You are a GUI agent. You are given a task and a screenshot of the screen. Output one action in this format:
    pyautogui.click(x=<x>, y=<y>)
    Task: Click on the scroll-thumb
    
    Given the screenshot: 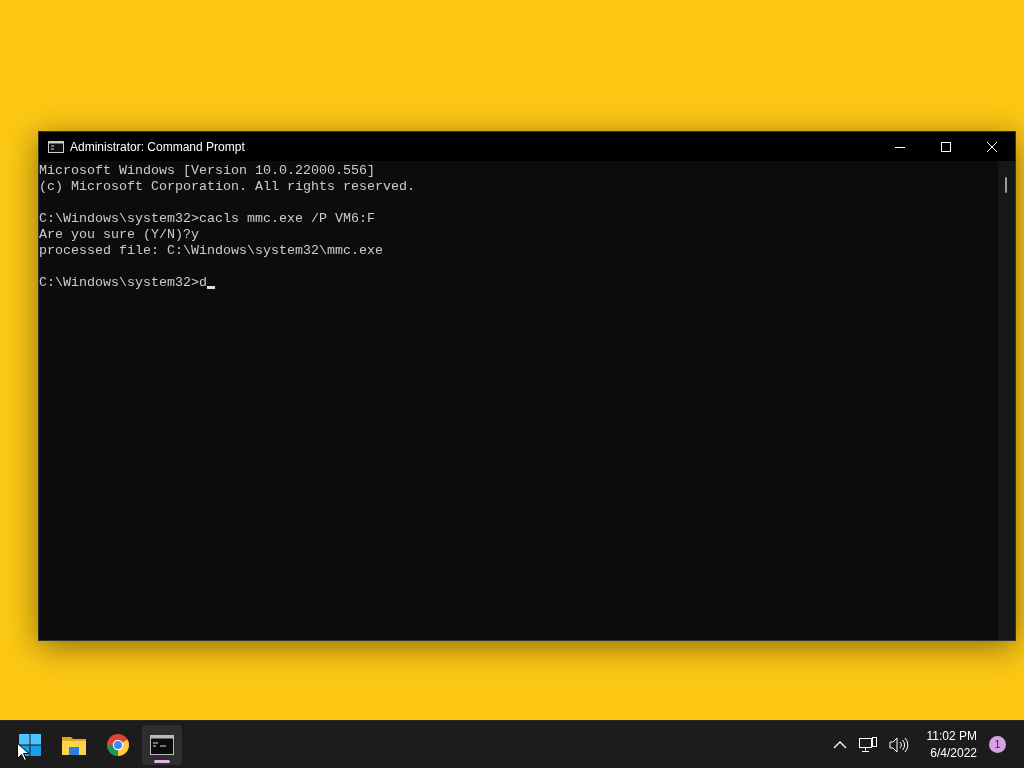 What is the action you would take?
    pyautogui.click(x=1006, y=185)
    